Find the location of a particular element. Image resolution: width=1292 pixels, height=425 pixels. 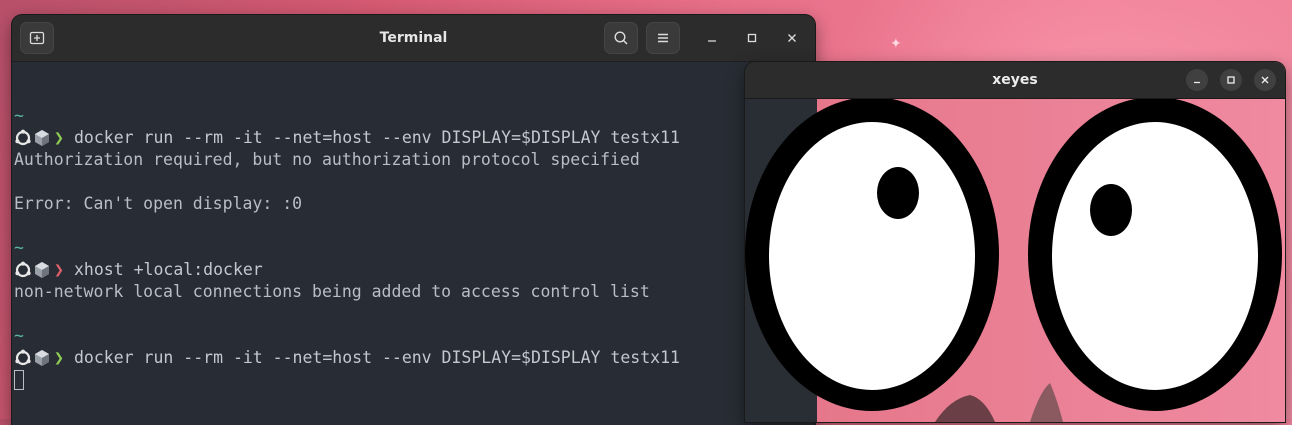

prompt-arrow-error: ❯ is located at coordinates (59, 269).